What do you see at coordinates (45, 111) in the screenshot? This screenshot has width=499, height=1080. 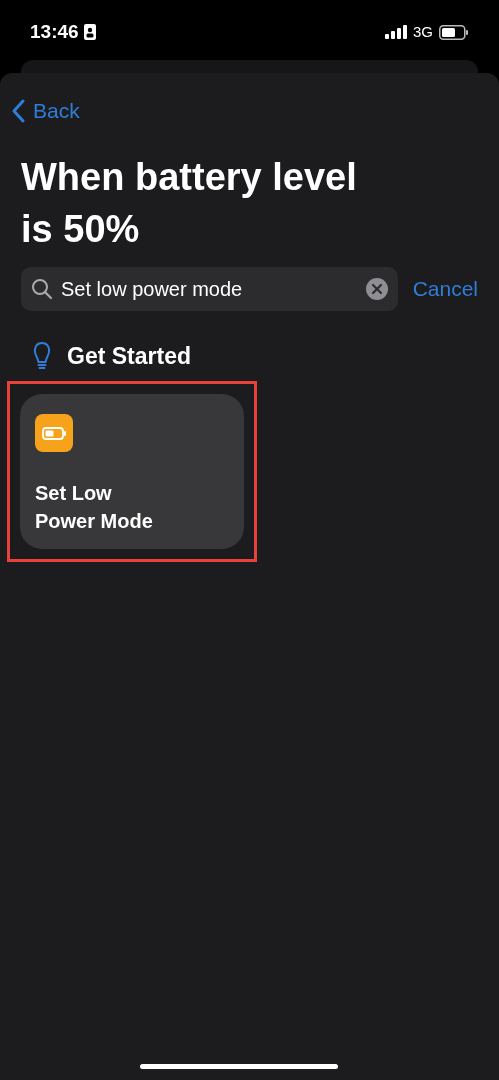 I see `back-button: Back` at bounding box center [45, 111].